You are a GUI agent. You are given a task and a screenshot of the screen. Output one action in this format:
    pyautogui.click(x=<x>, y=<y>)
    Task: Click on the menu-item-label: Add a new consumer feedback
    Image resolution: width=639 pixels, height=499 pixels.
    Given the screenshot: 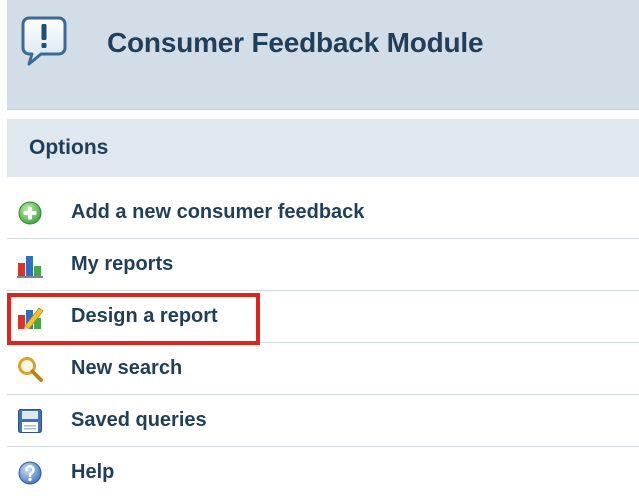 What is the action you would take?
    pyautogui.click(x=218, y=212)
    